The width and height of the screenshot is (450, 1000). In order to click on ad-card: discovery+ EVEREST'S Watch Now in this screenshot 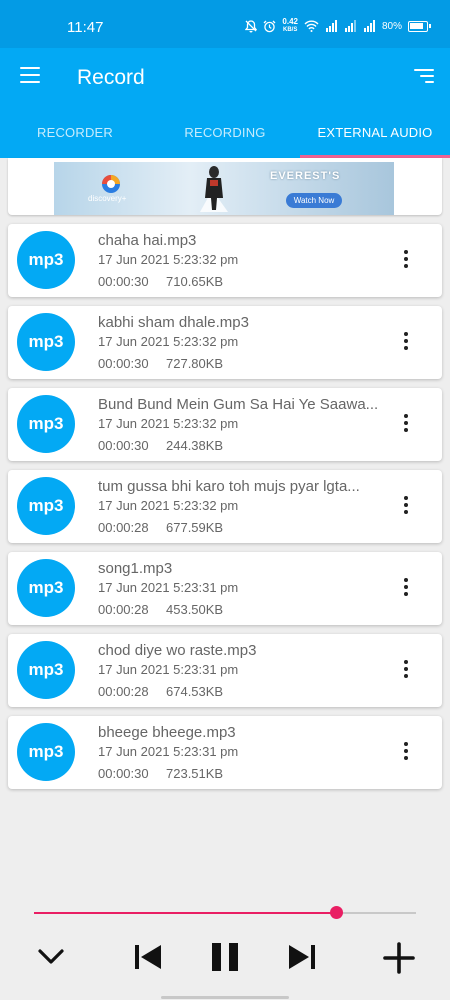, I will do `click(225, 186)`.